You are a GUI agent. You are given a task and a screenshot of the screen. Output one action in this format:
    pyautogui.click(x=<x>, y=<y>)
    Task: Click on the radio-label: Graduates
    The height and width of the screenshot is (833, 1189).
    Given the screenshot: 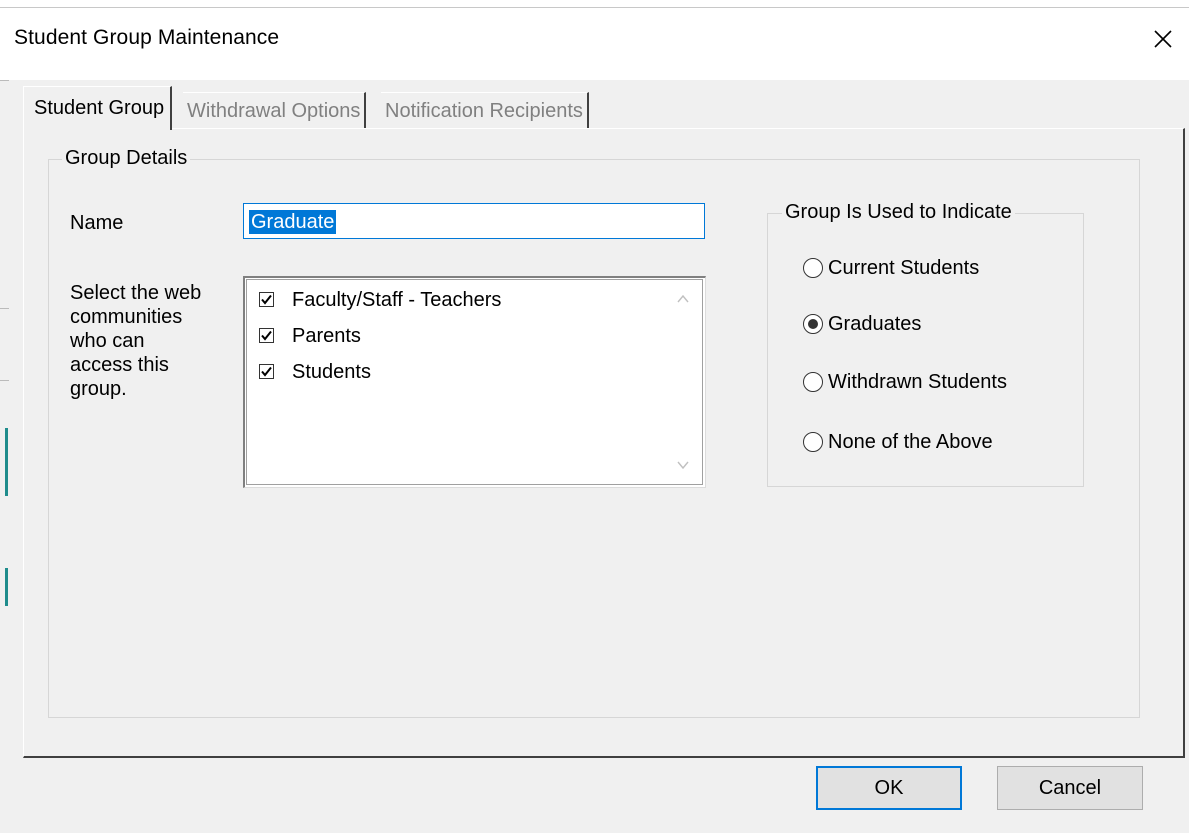 What is the action you would take?
    pyautogui.click(x=875, y=324)
    